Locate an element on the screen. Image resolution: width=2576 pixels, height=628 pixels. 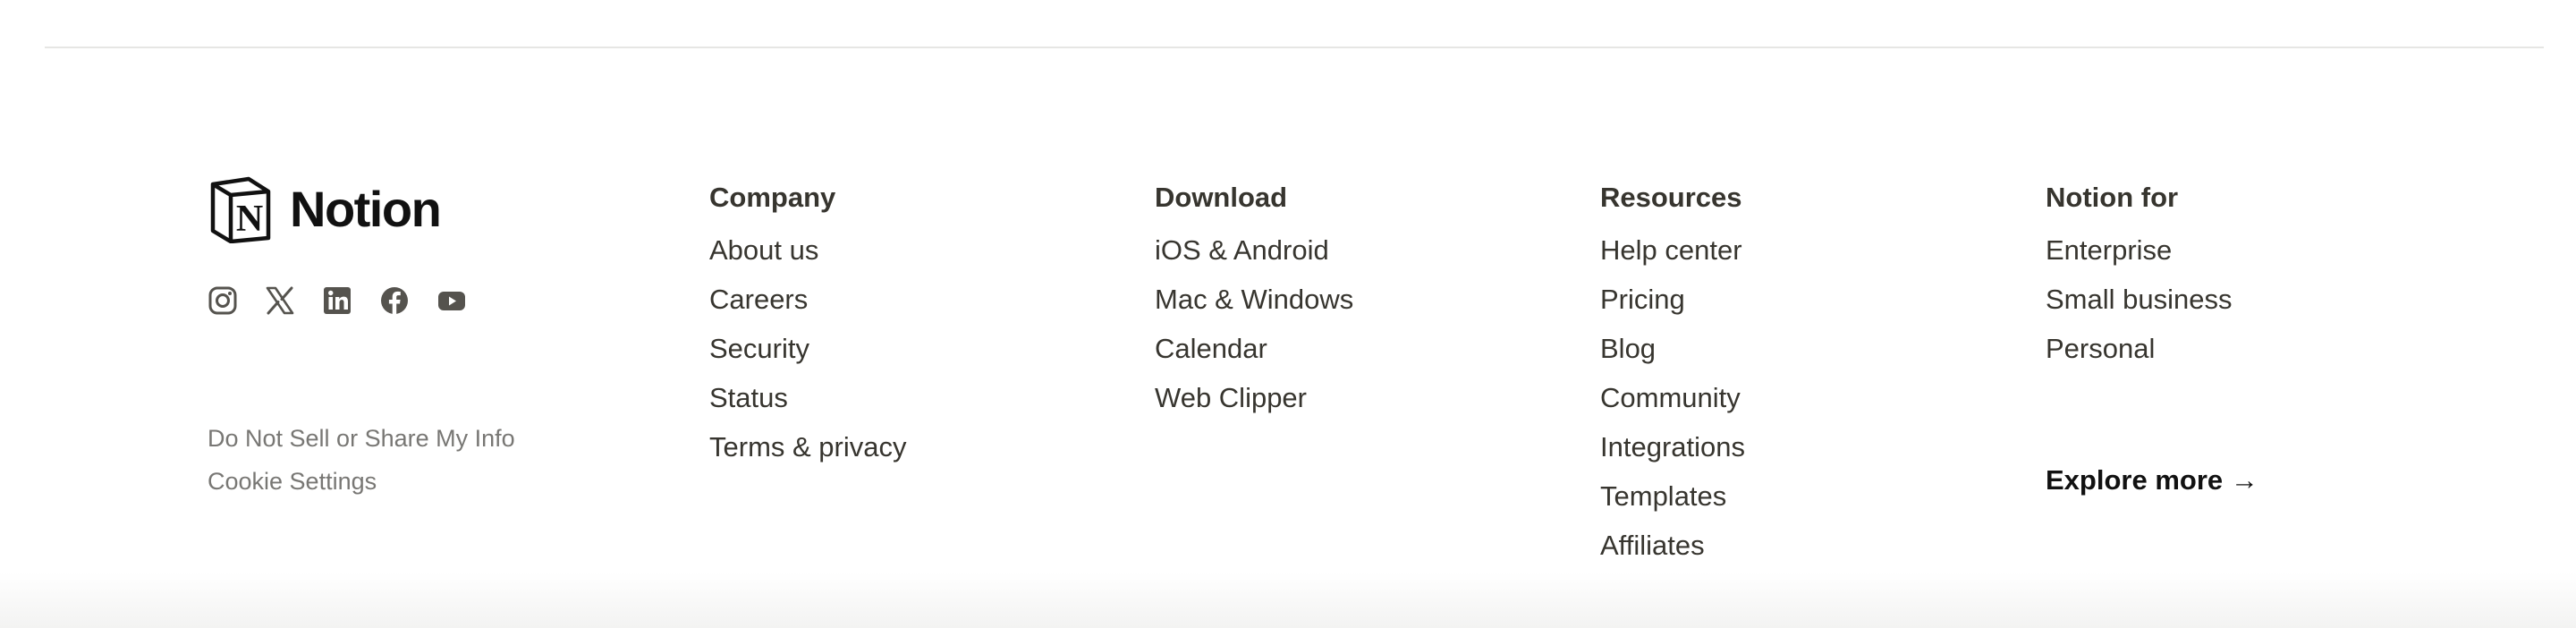
footer-link-templates: Templates is located at coordinates (1672, 496).